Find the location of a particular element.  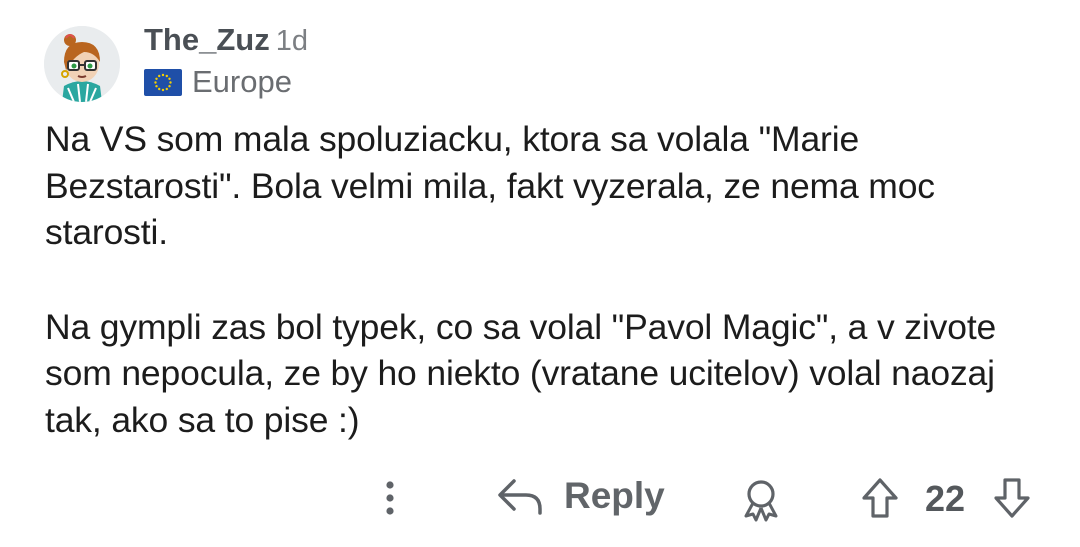

upvote-button is located at coordinates (880, 498).